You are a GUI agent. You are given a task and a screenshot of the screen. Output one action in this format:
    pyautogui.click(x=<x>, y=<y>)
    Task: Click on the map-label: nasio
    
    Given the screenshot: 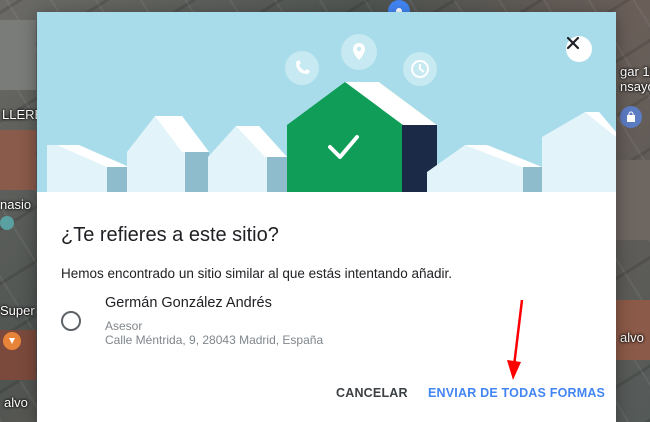 What is the action you would take?
    pyautogui.click(x=16, y=204)
    